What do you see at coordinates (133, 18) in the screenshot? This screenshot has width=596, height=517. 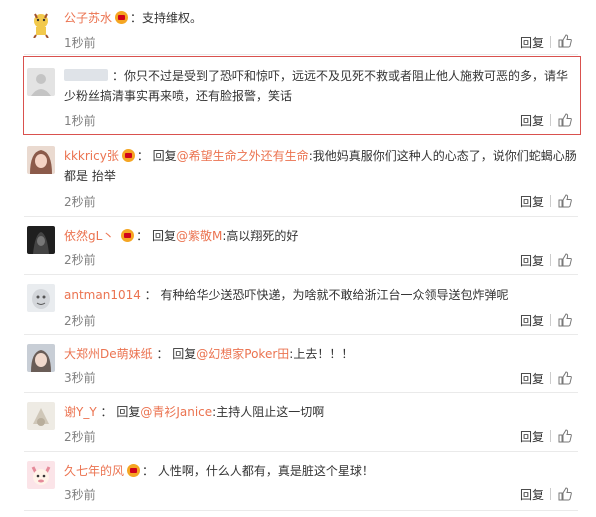 I see `comment-text: 公子苏水 ：支持维权。` at bounding box center [133, 18].